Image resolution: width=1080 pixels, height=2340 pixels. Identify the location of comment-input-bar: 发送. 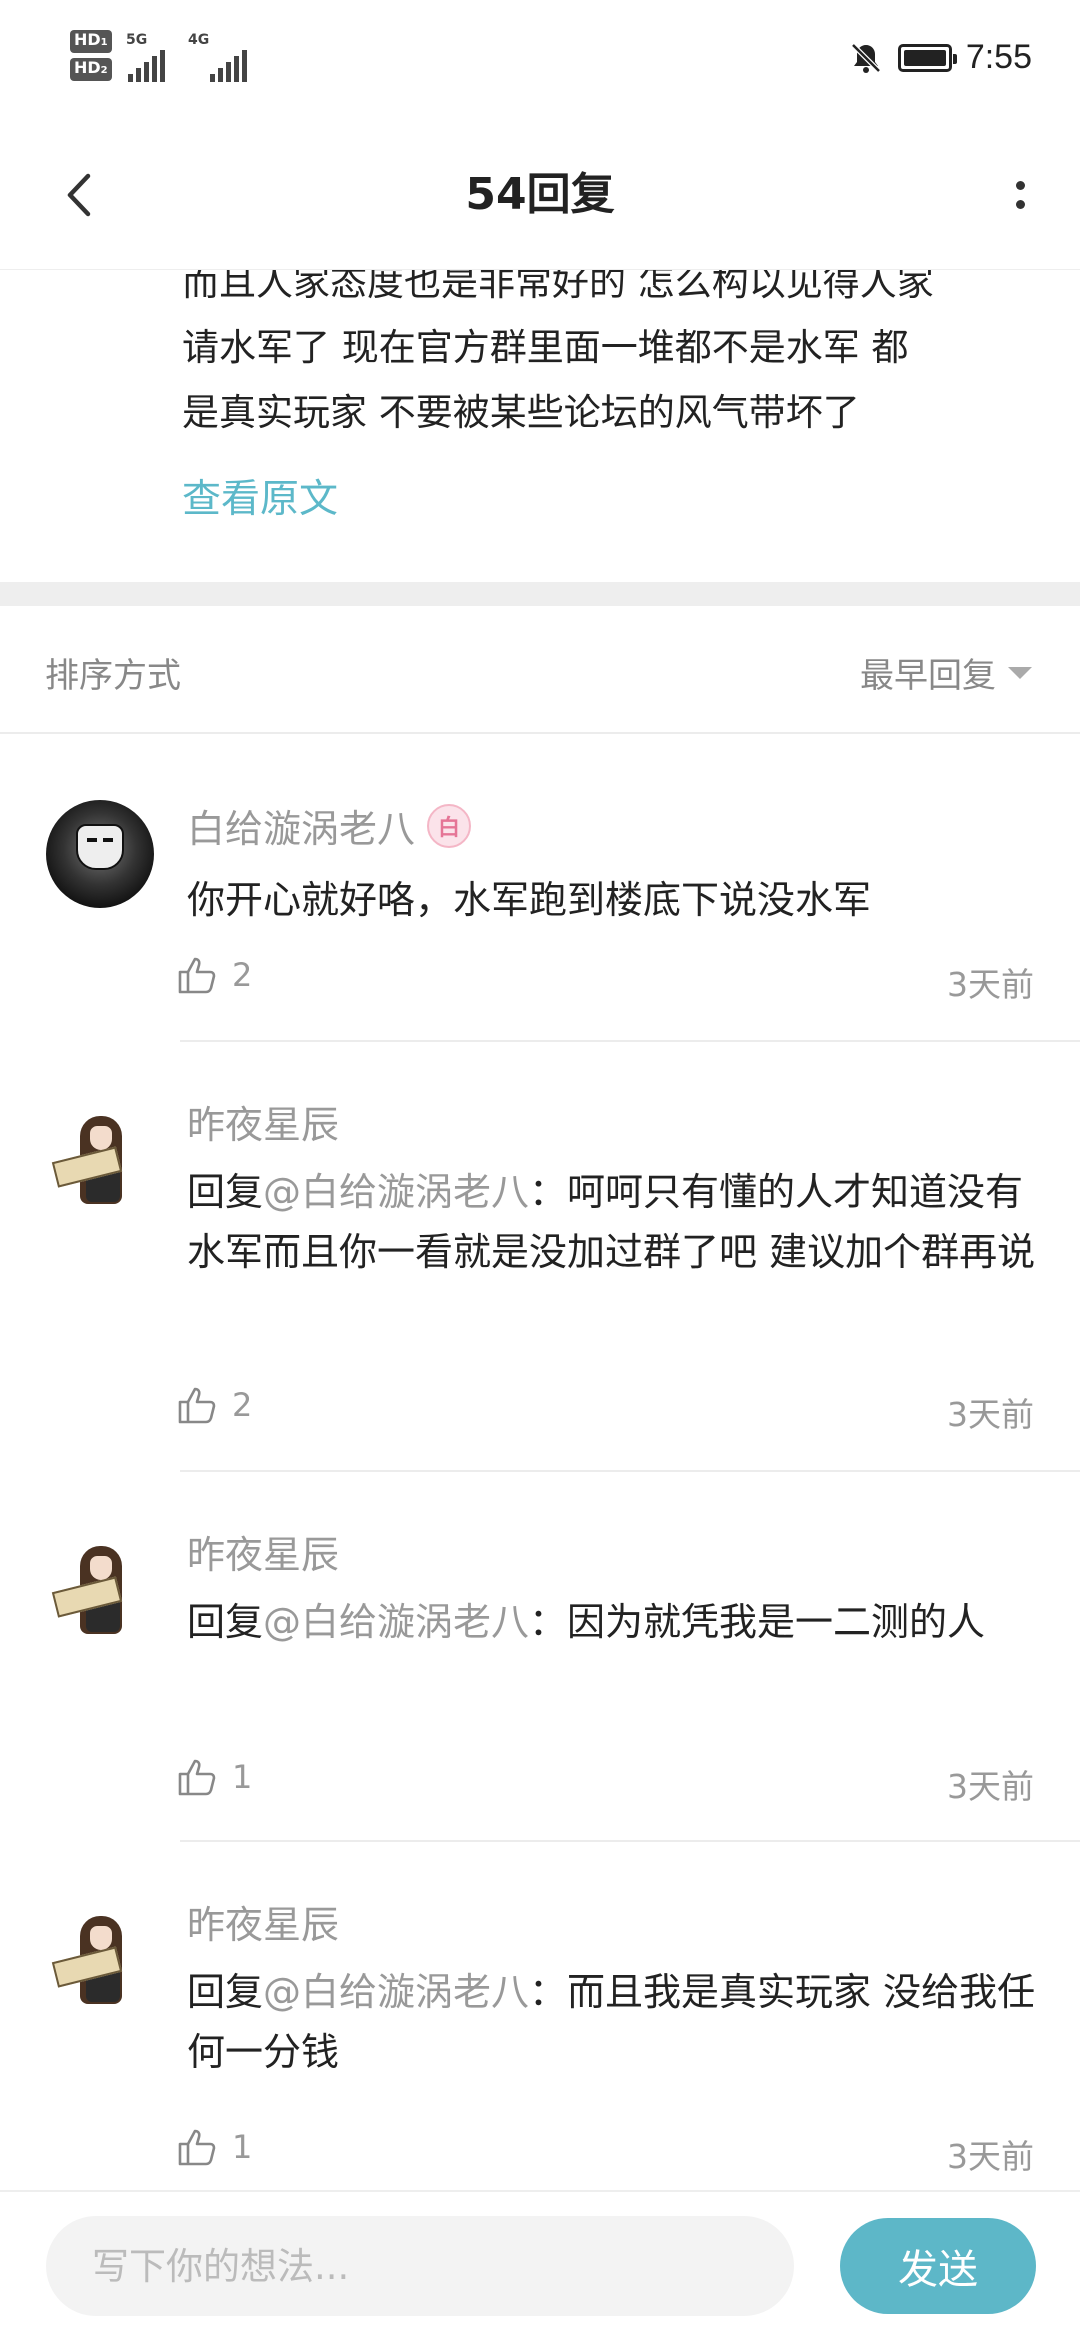
(540, 2265).